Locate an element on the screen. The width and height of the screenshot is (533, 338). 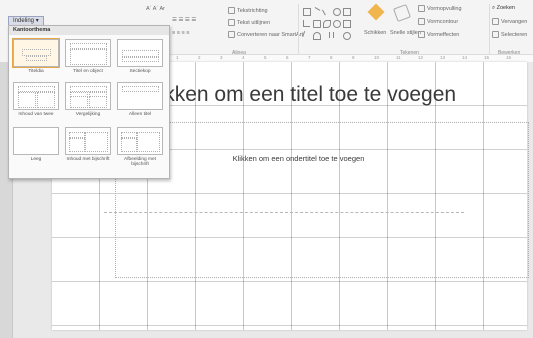
layout-title-content: Titel en object is located at coordinates (88, 56).